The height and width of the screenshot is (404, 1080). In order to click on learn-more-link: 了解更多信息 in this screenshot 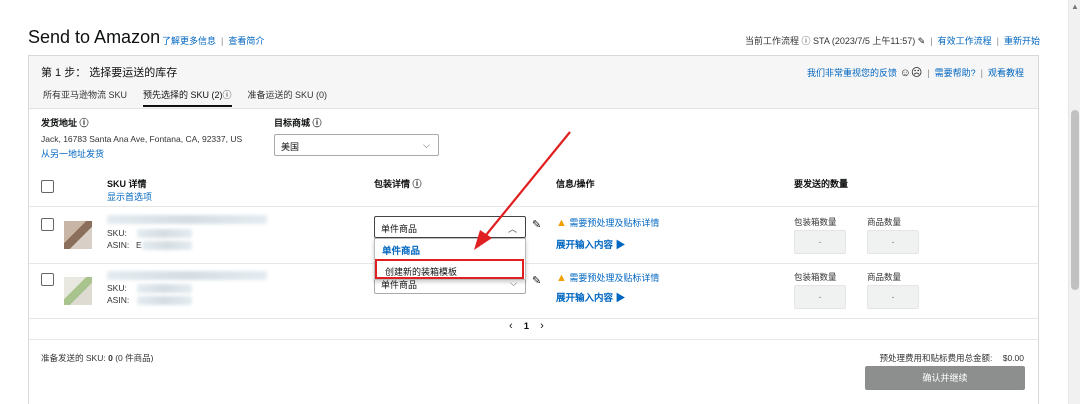, I will do `click(189, 41)`.